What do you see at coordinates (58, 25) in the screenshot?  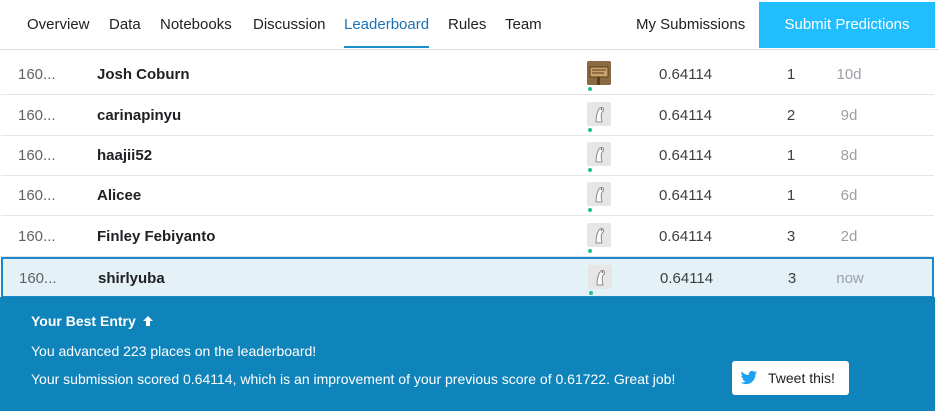 I see `tab-overview: Overview` at bounding box center [58, 25].